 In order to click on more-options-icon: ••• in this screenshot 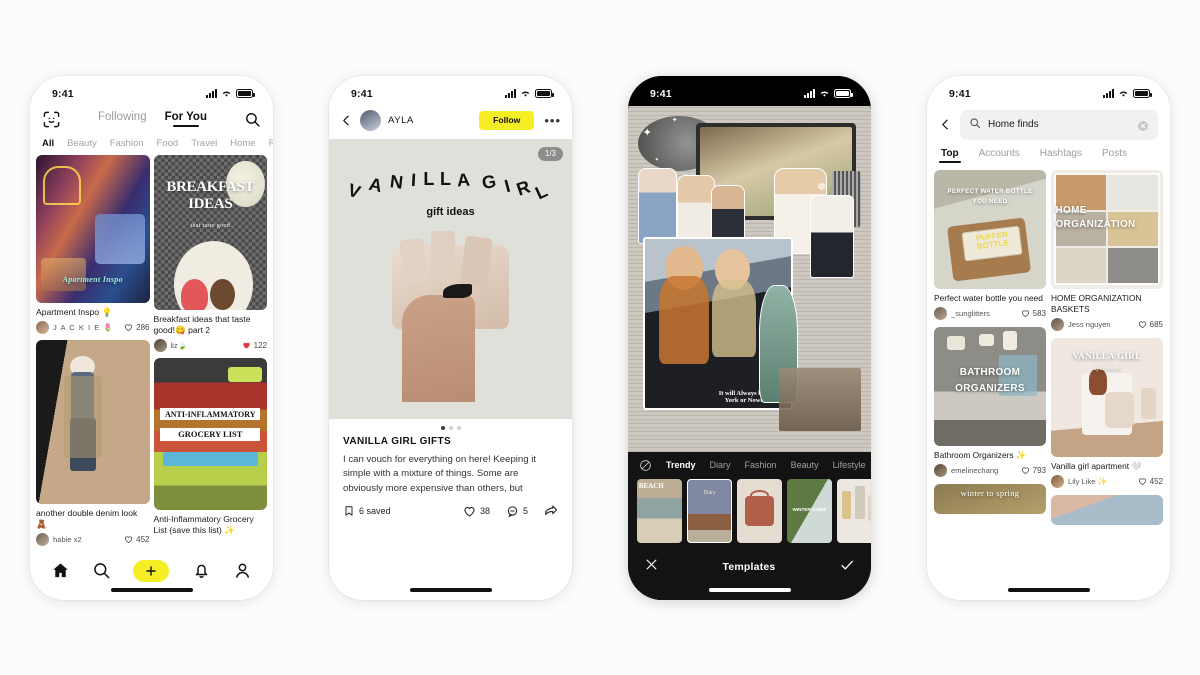, I will do `click(551, 120)`.